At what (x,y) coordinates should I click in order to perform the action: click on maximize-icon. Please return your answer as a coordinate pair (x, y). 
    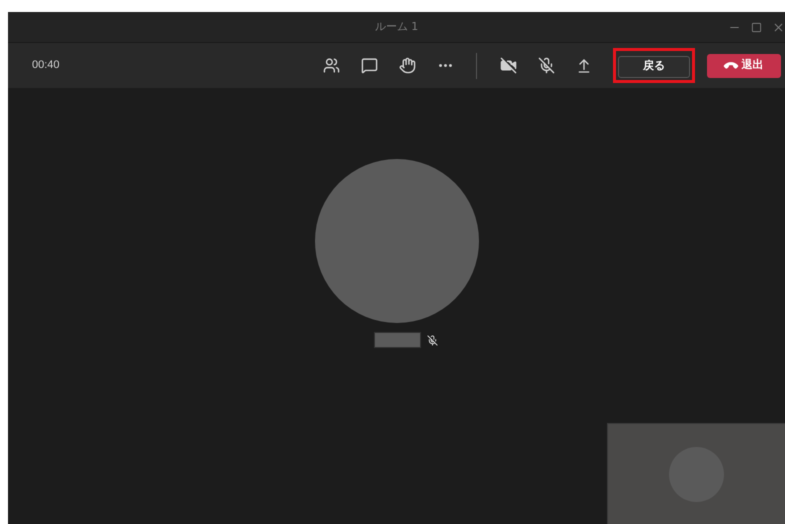
    Looking at the image, I should click on (756, 27).